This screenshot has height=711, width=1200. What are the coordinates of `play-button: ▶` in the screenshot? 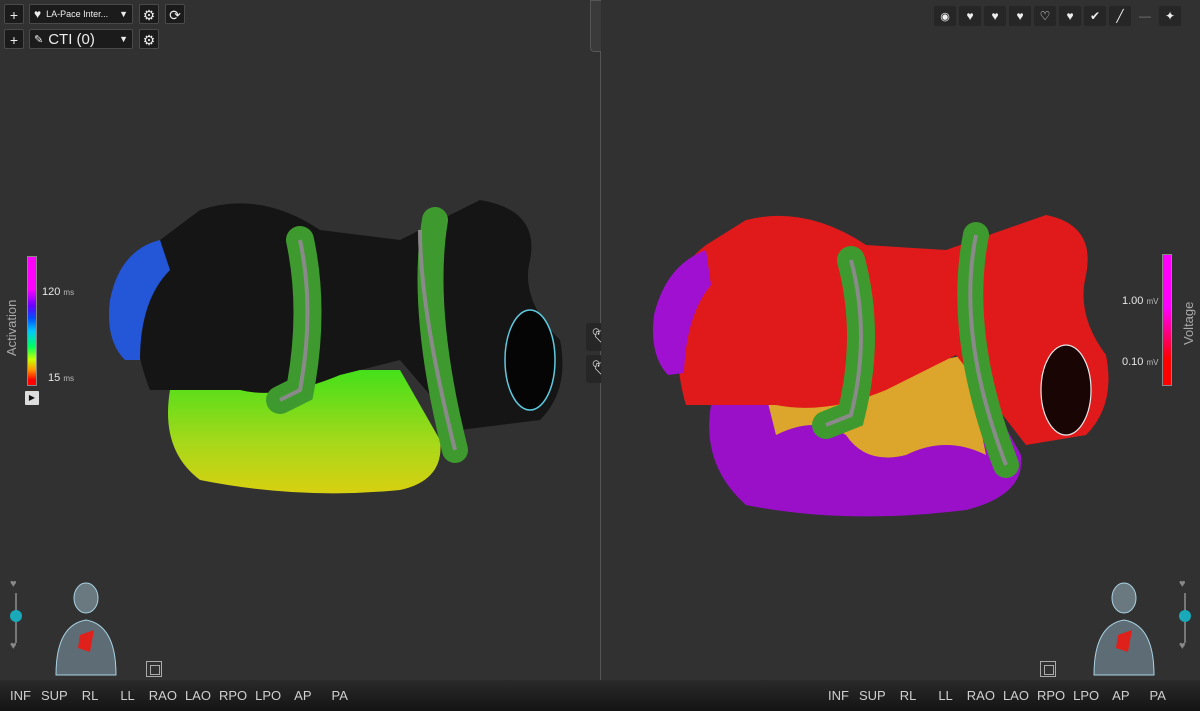 It's located at (32, 398).